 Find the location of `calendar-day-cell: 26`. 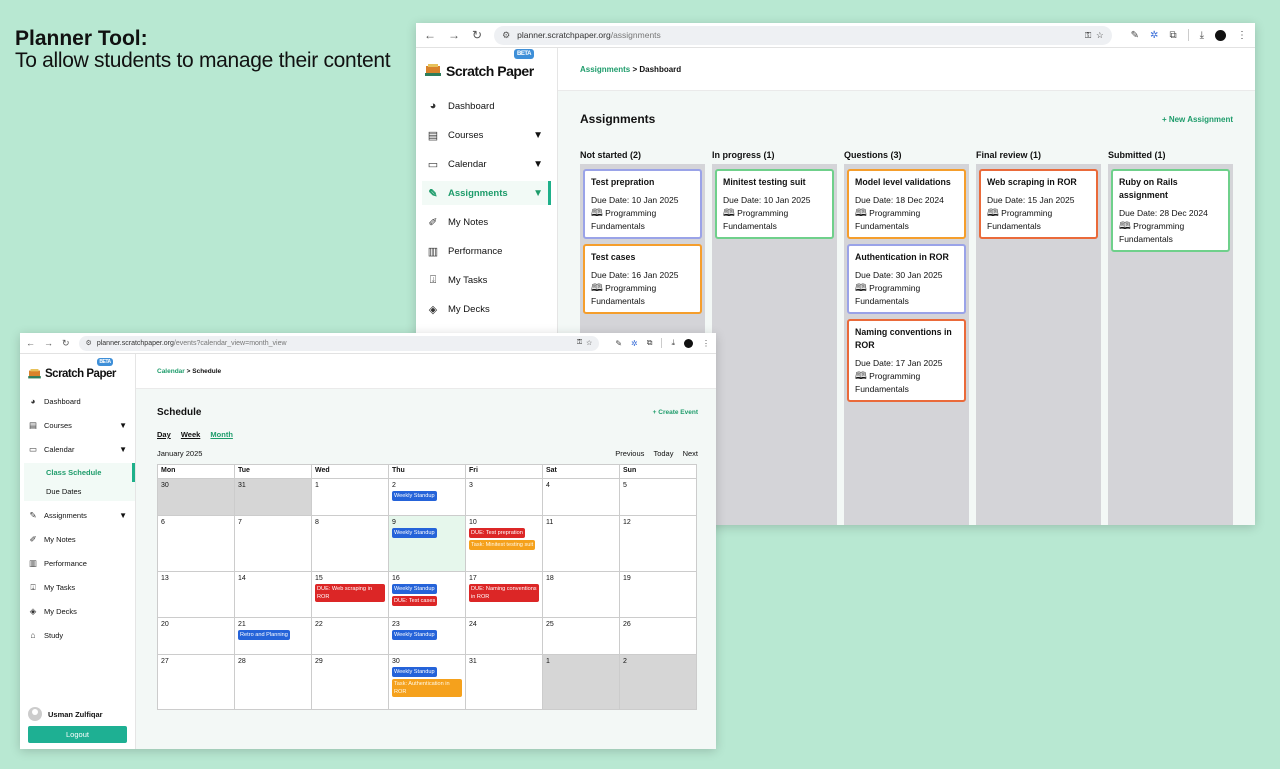

calendar-day-cell: 26 is located at coordinates (658, 636).